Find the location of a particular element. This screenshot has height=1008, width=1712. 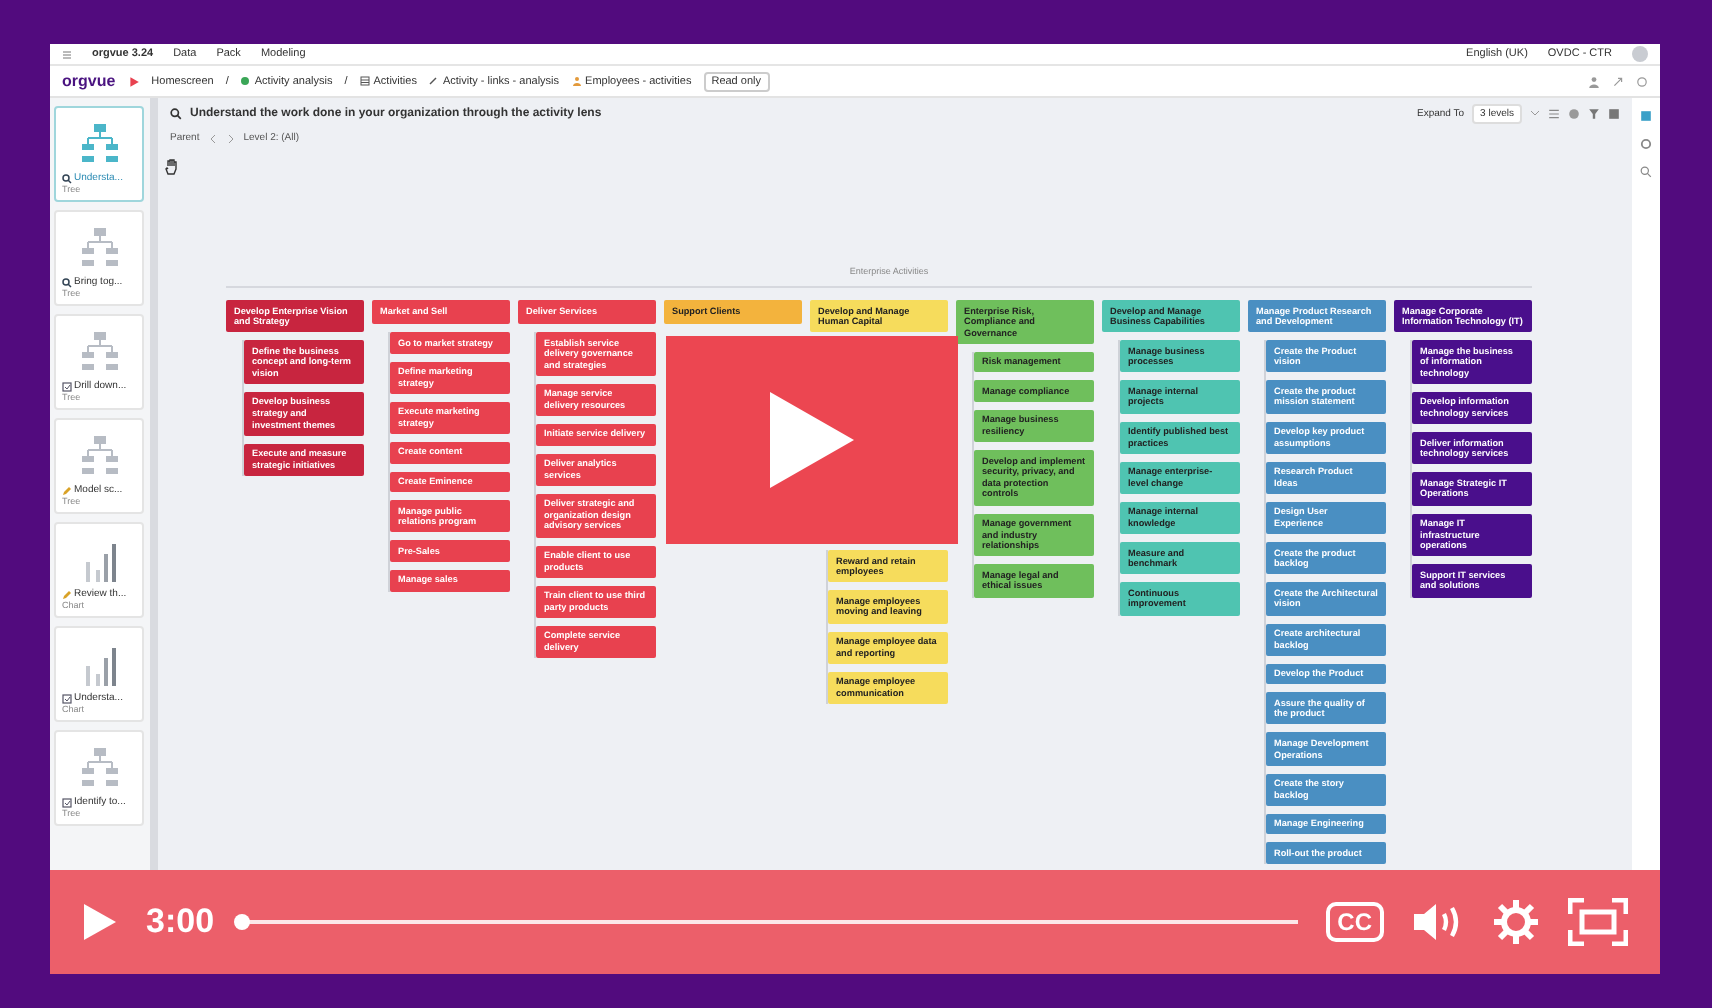

chevron-left-icon is located at coordinates (212, 138).